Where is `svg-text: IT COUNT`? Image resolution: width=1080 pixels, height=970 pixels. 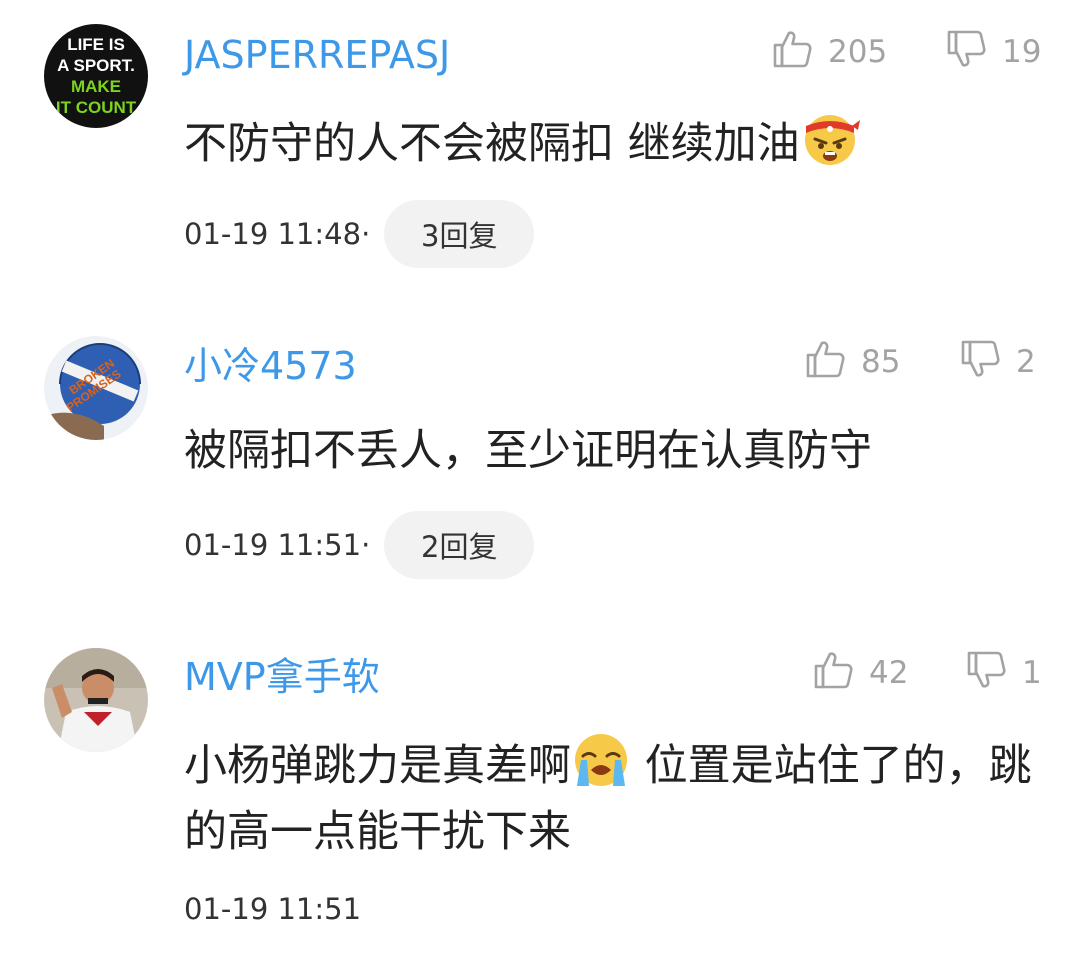 svg-text: IT COUNT is located at coordinates (96, 107).